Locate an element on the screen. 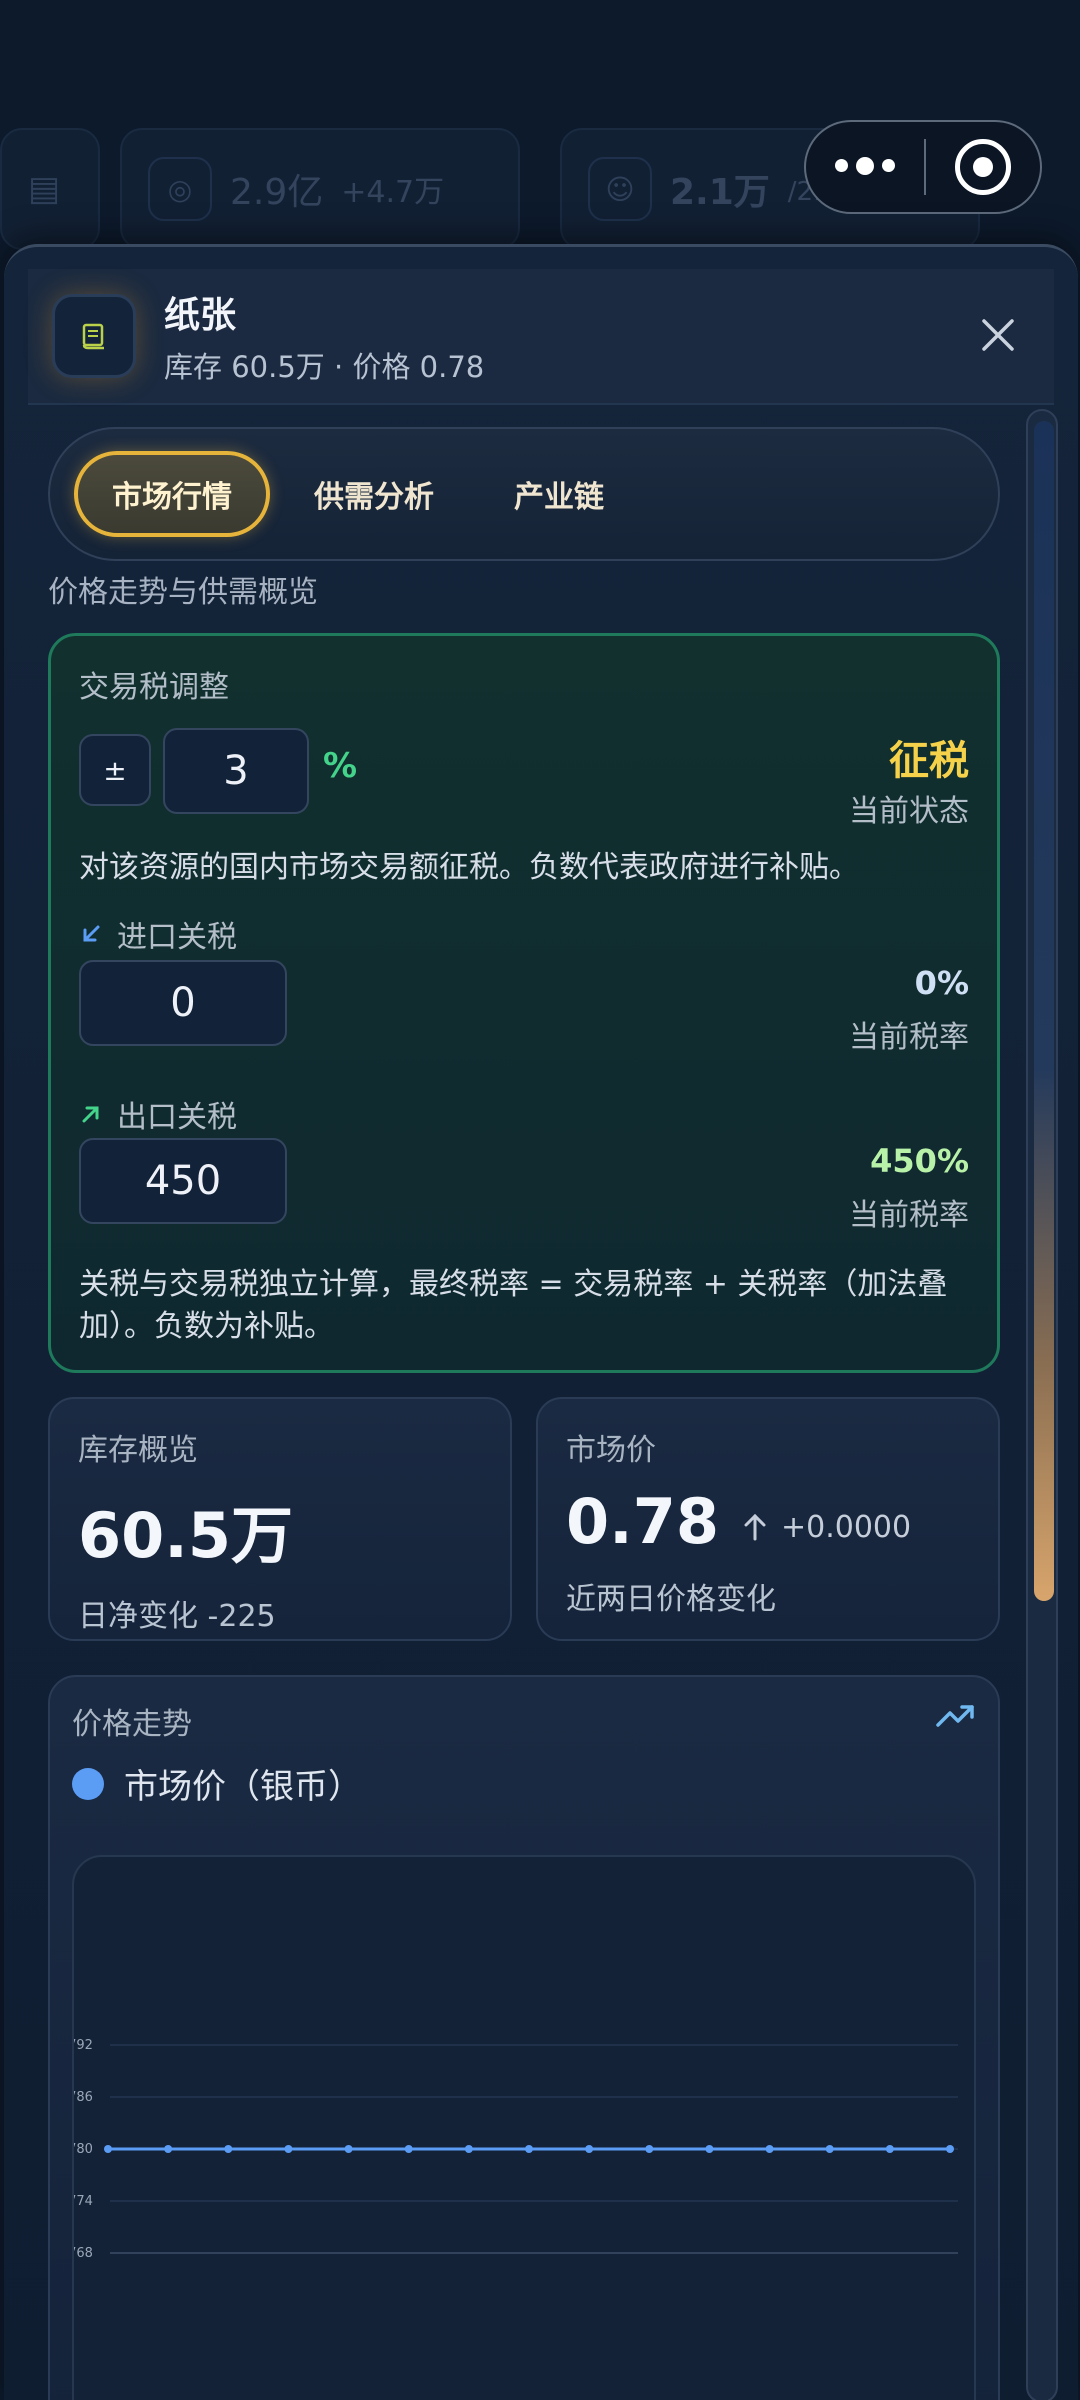  inventory-title: 库存概览 is located at coordinates (138, 1450).